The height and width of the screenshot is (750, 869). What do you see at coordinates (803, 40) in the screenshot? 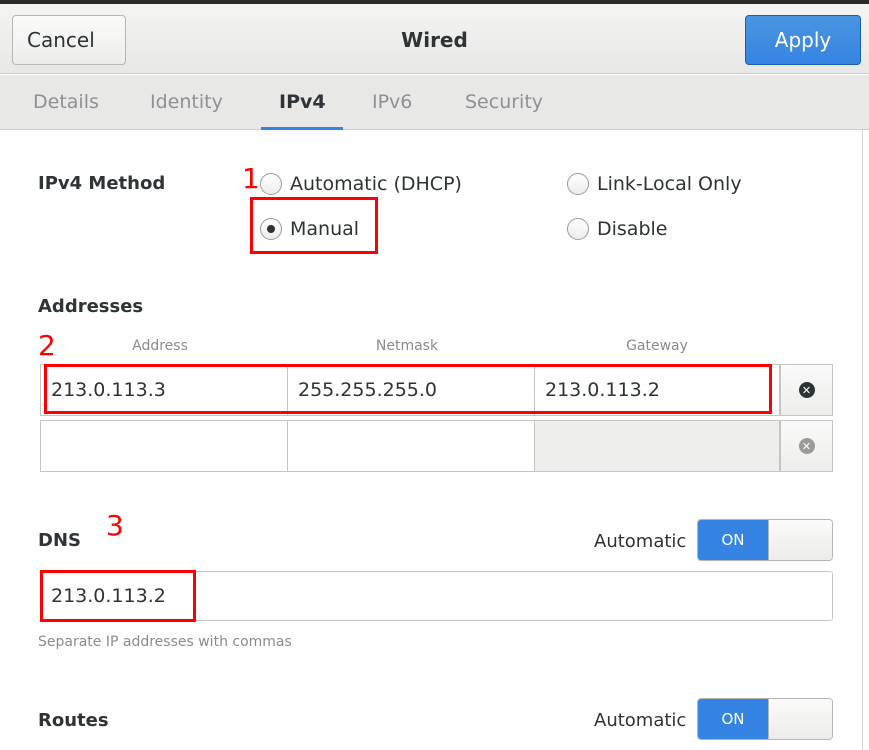
I see `apply-button: Apply` at bounding box center [803, 40].